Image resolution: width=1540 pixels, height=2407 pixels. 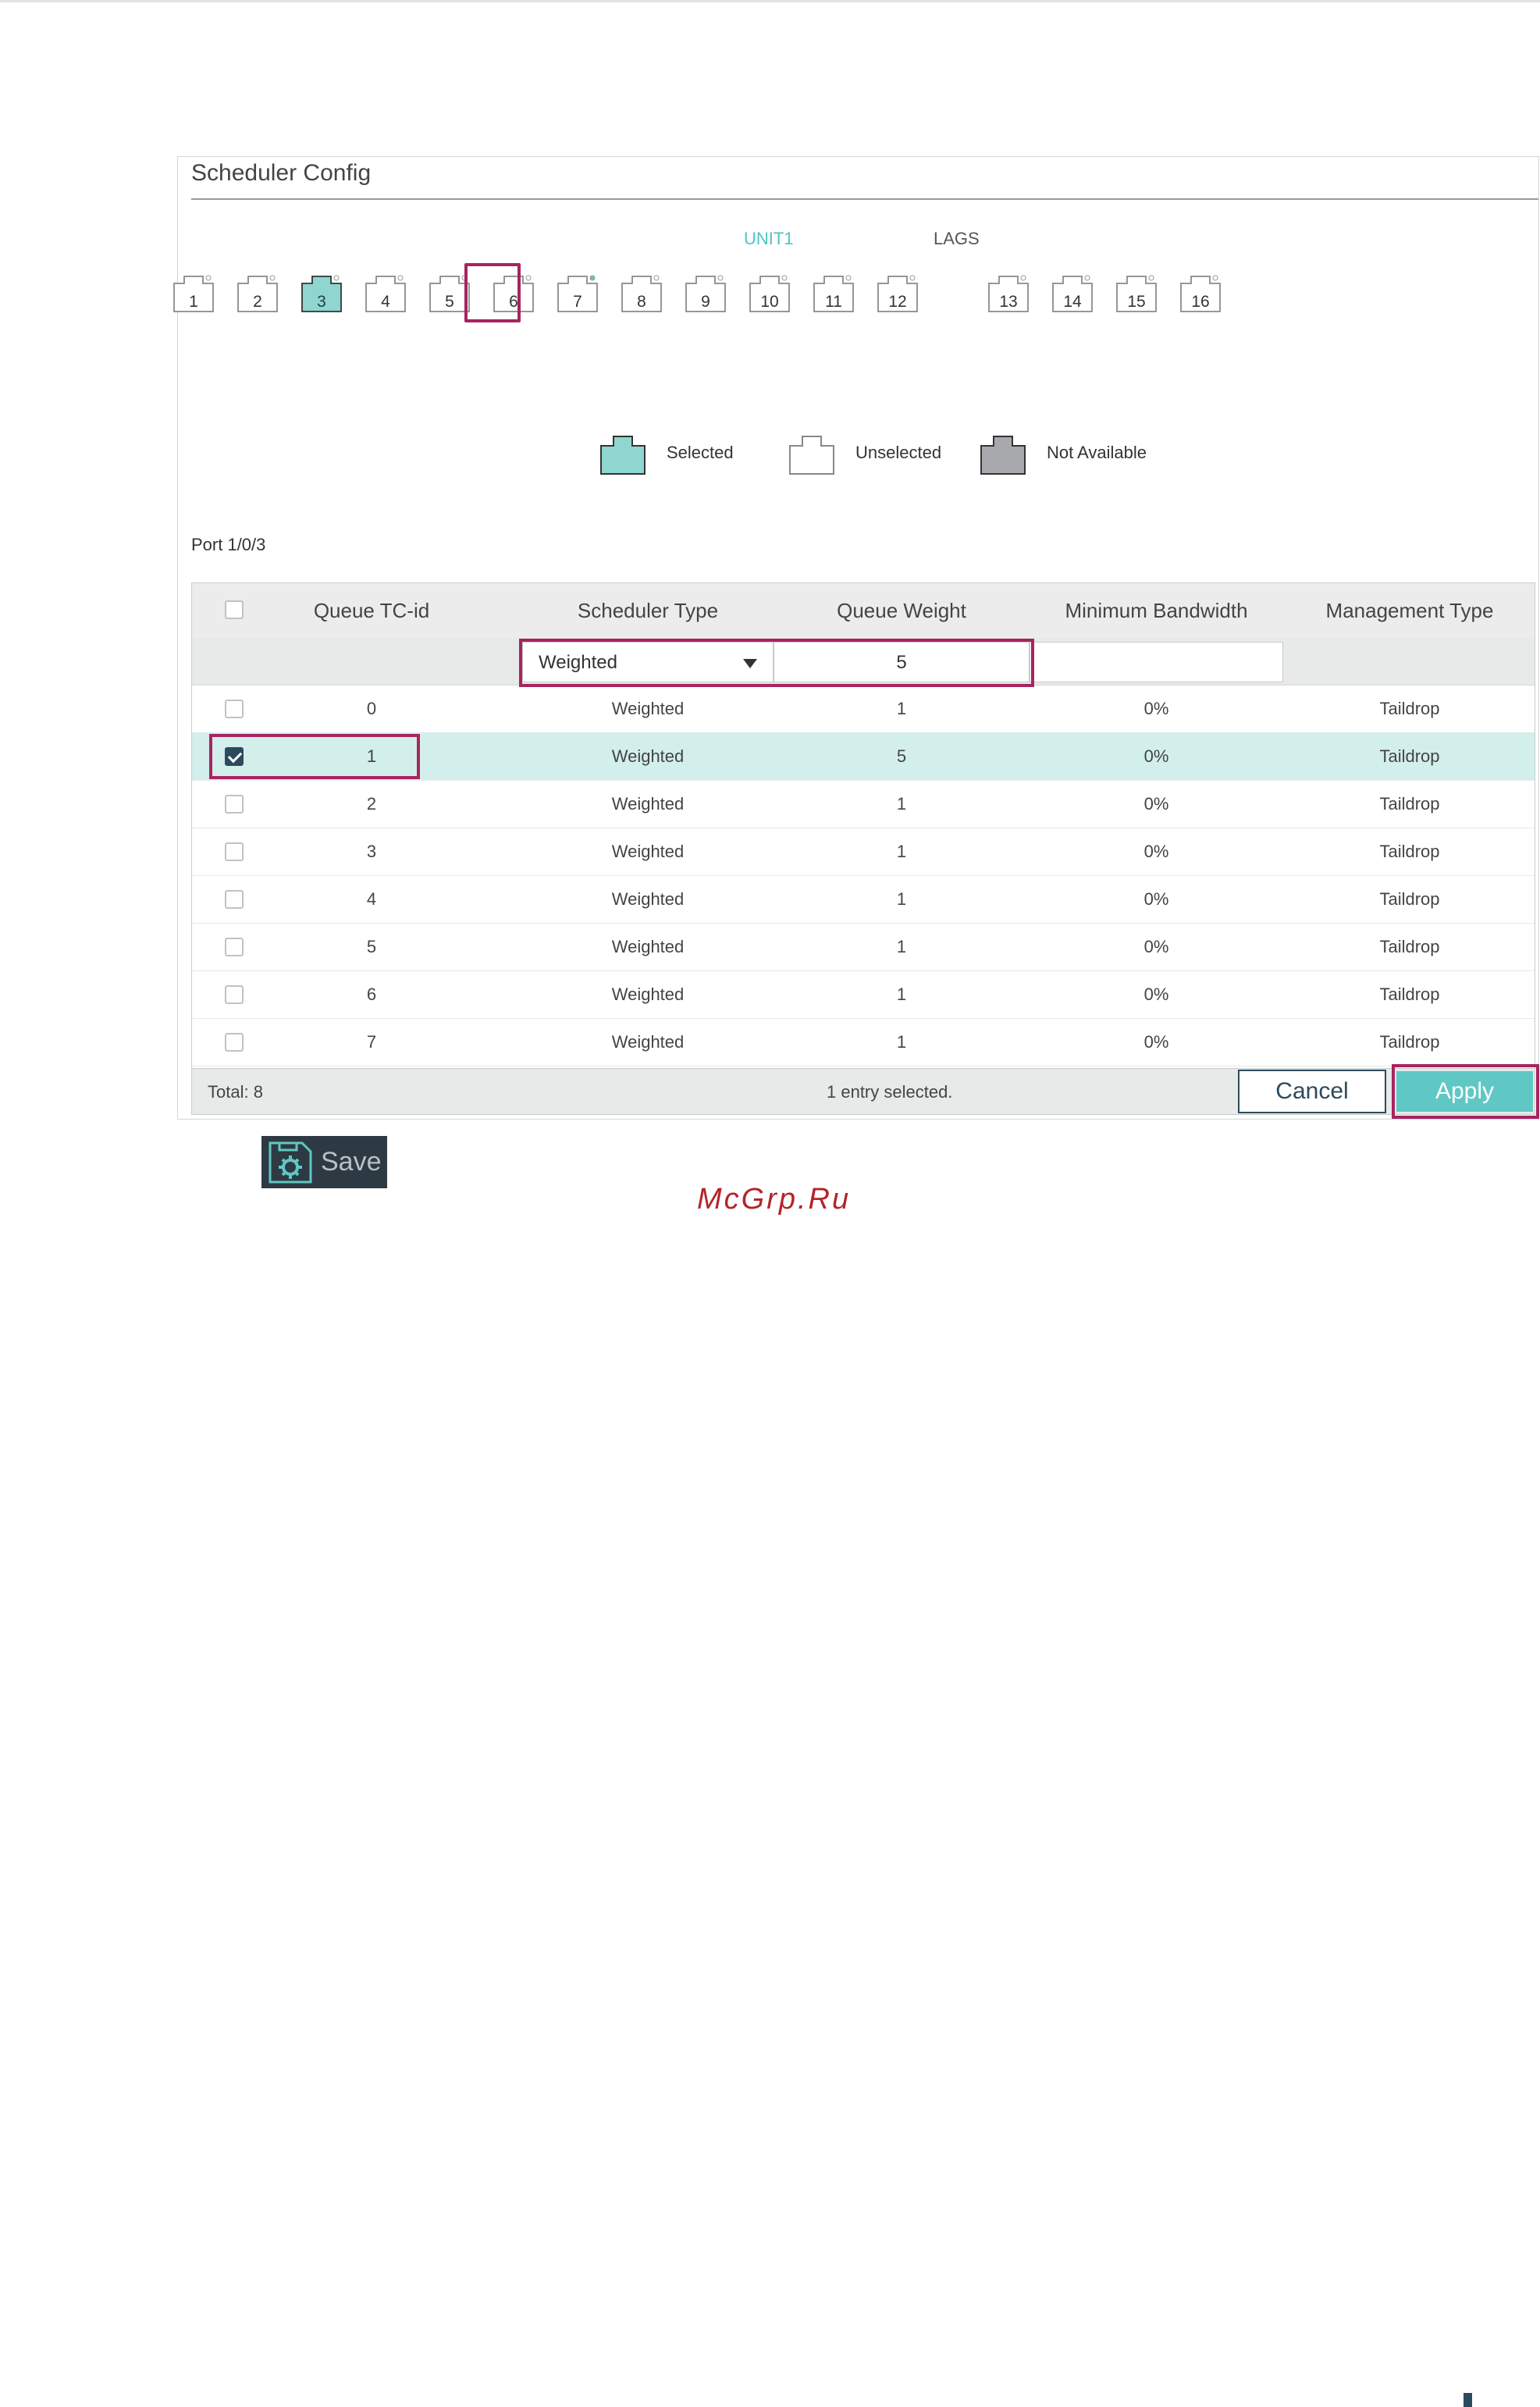 I want to click on unavailable-port-icon, so click(x=1003, y=455).